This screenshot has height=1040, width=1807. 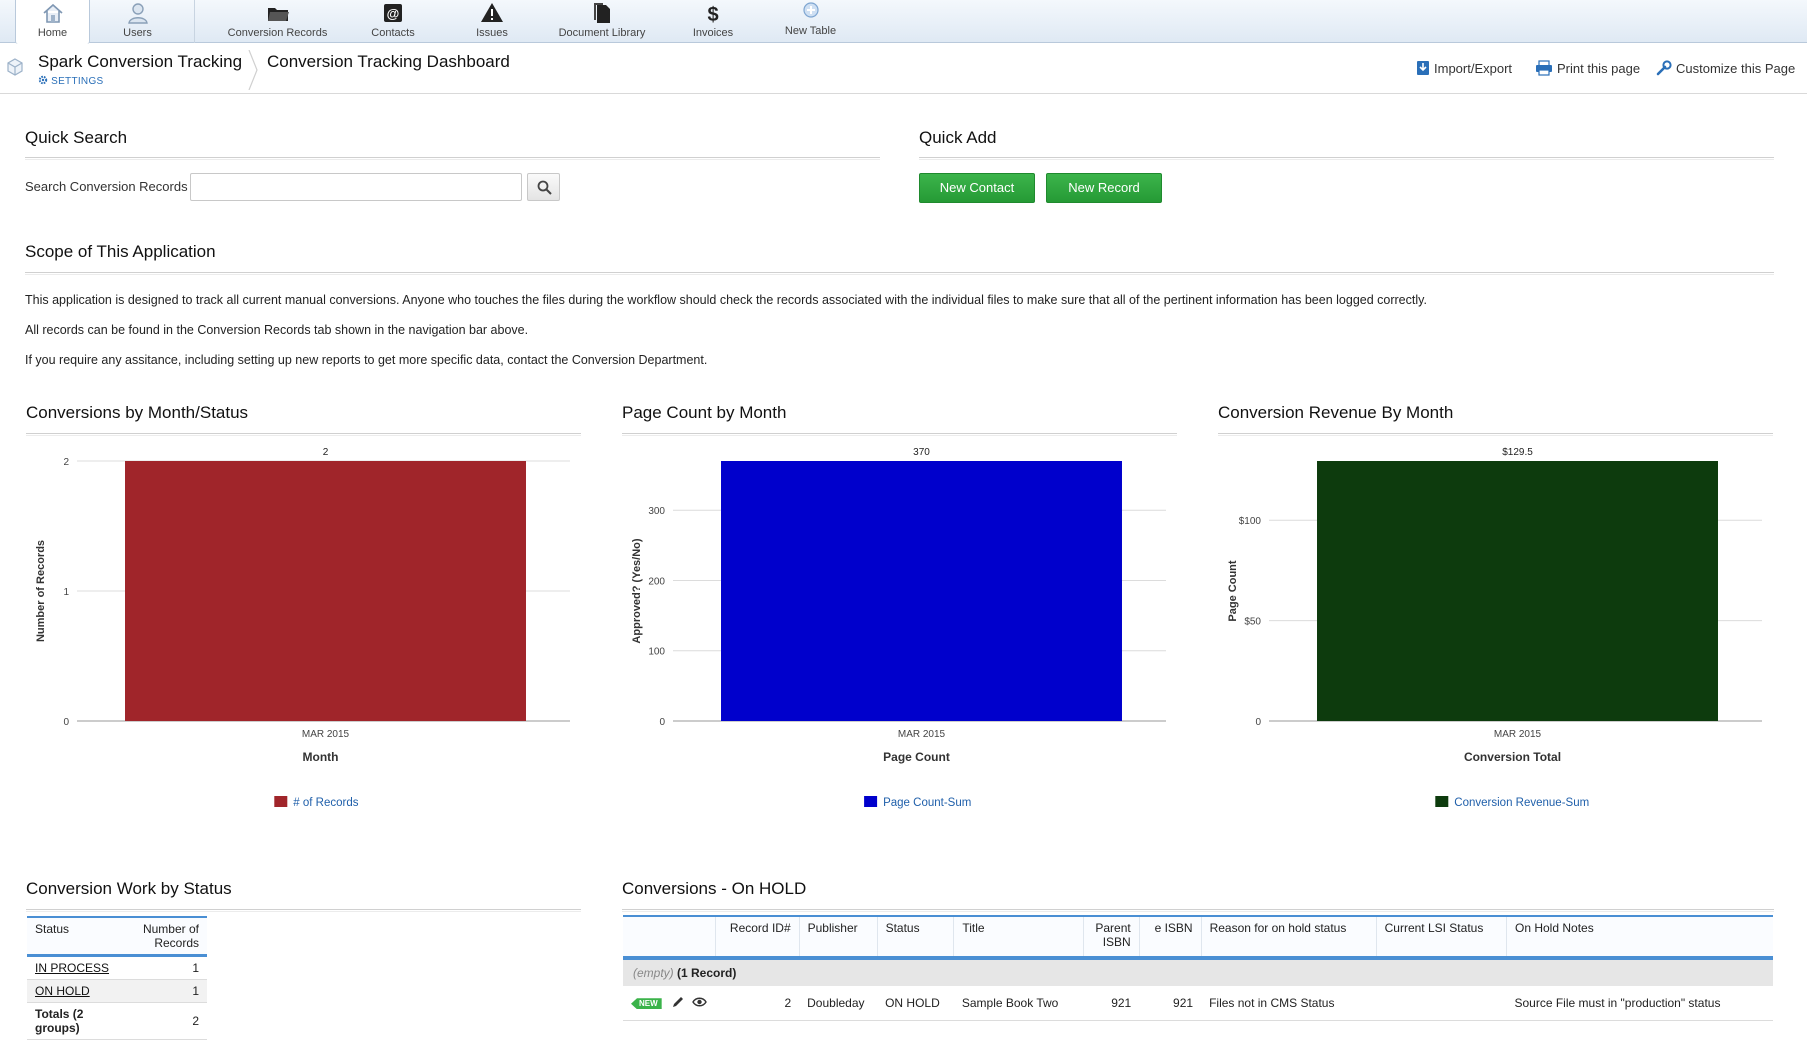 What do you see at coordinates (137, 21) in the screenshot?
I see `nav-tab-users: Users` at bounding box center [137, 21].